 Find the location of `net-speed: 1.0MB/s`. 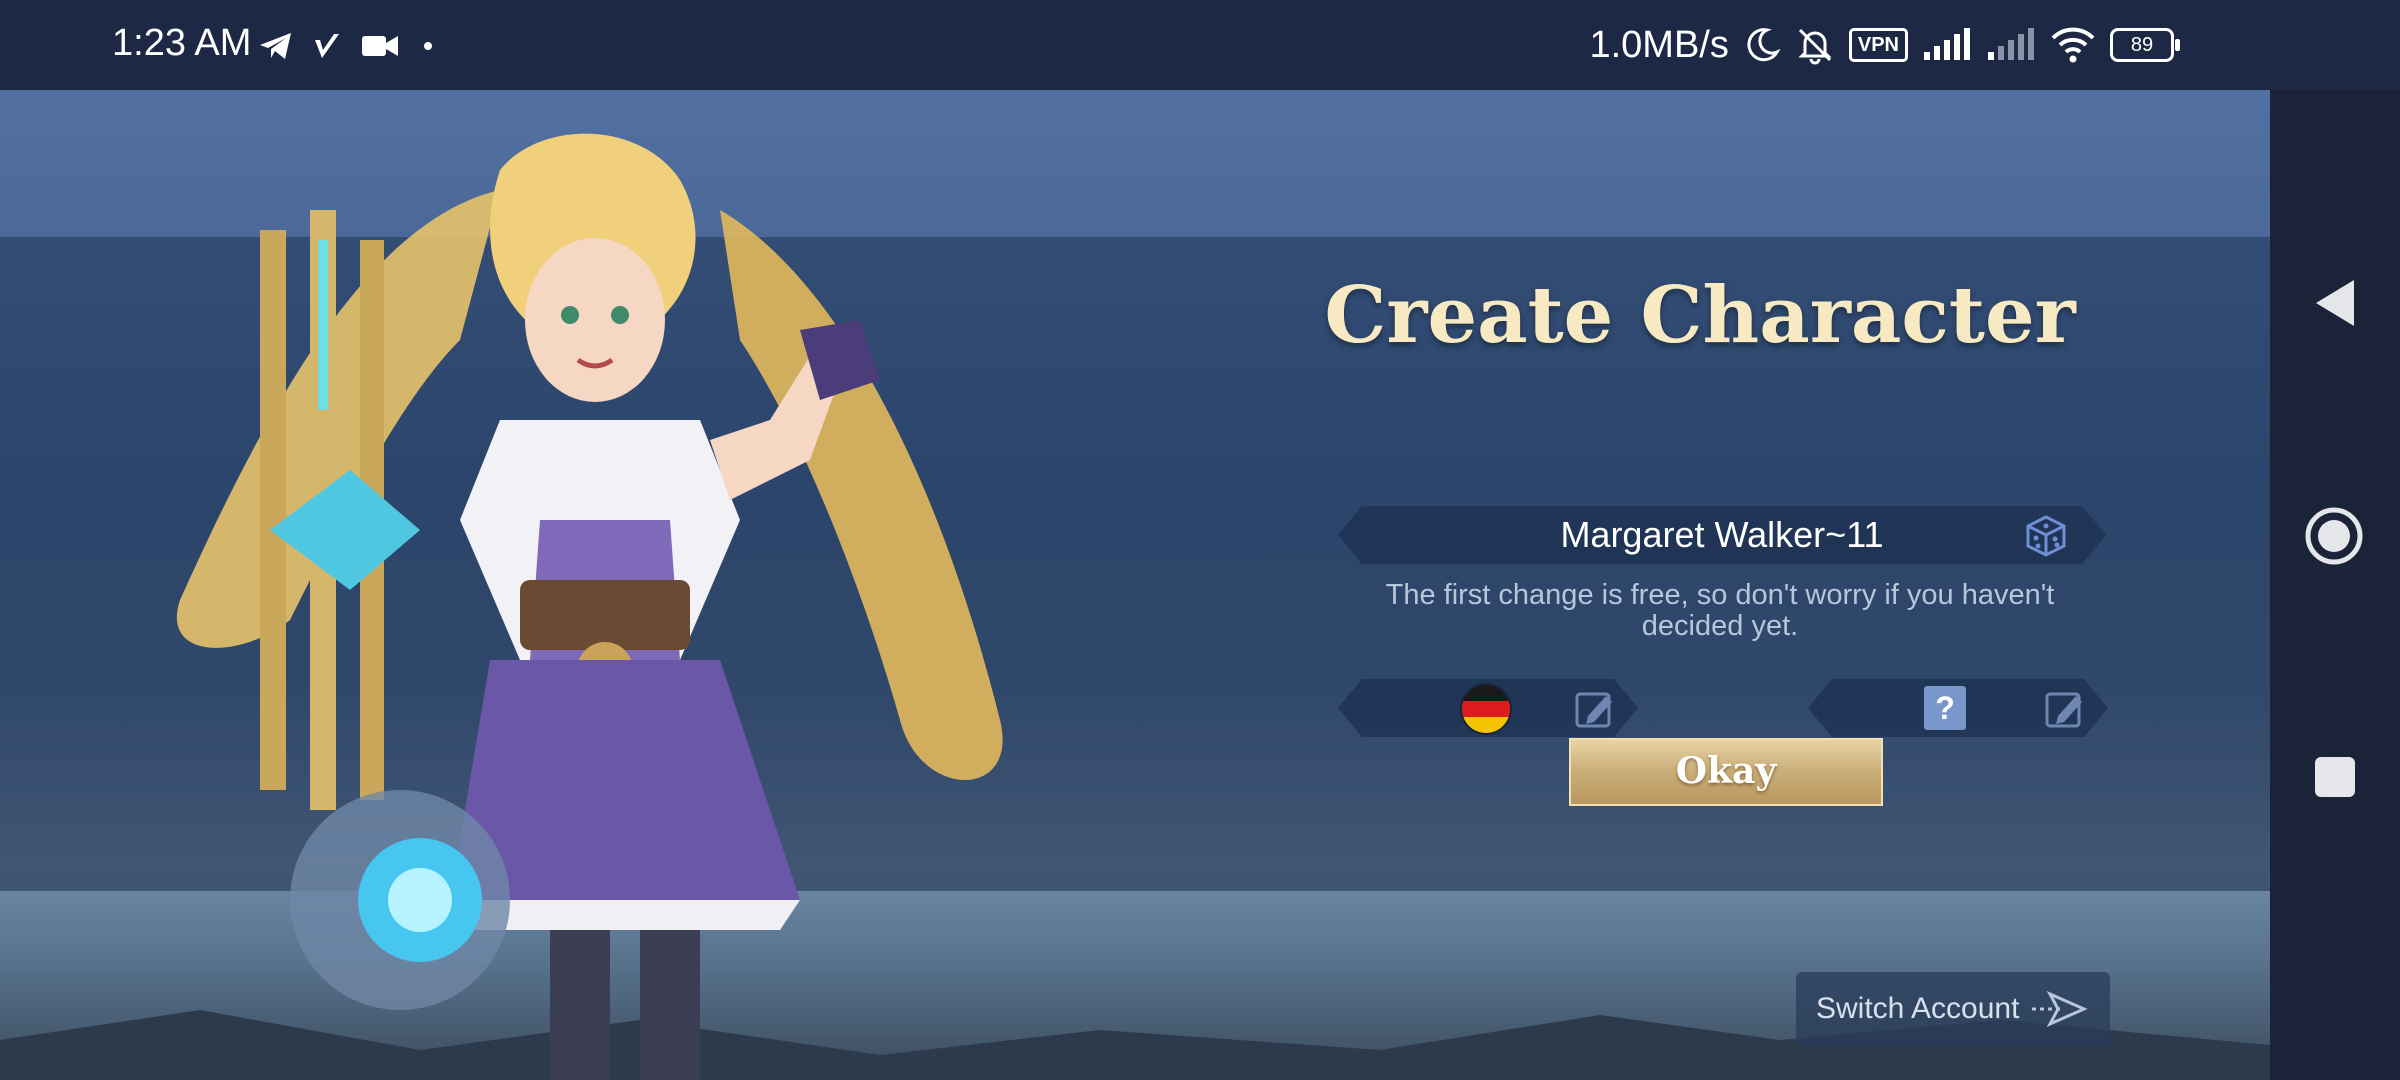

net-speed: 1.0MB/s is located at coordinates (1659, 44).